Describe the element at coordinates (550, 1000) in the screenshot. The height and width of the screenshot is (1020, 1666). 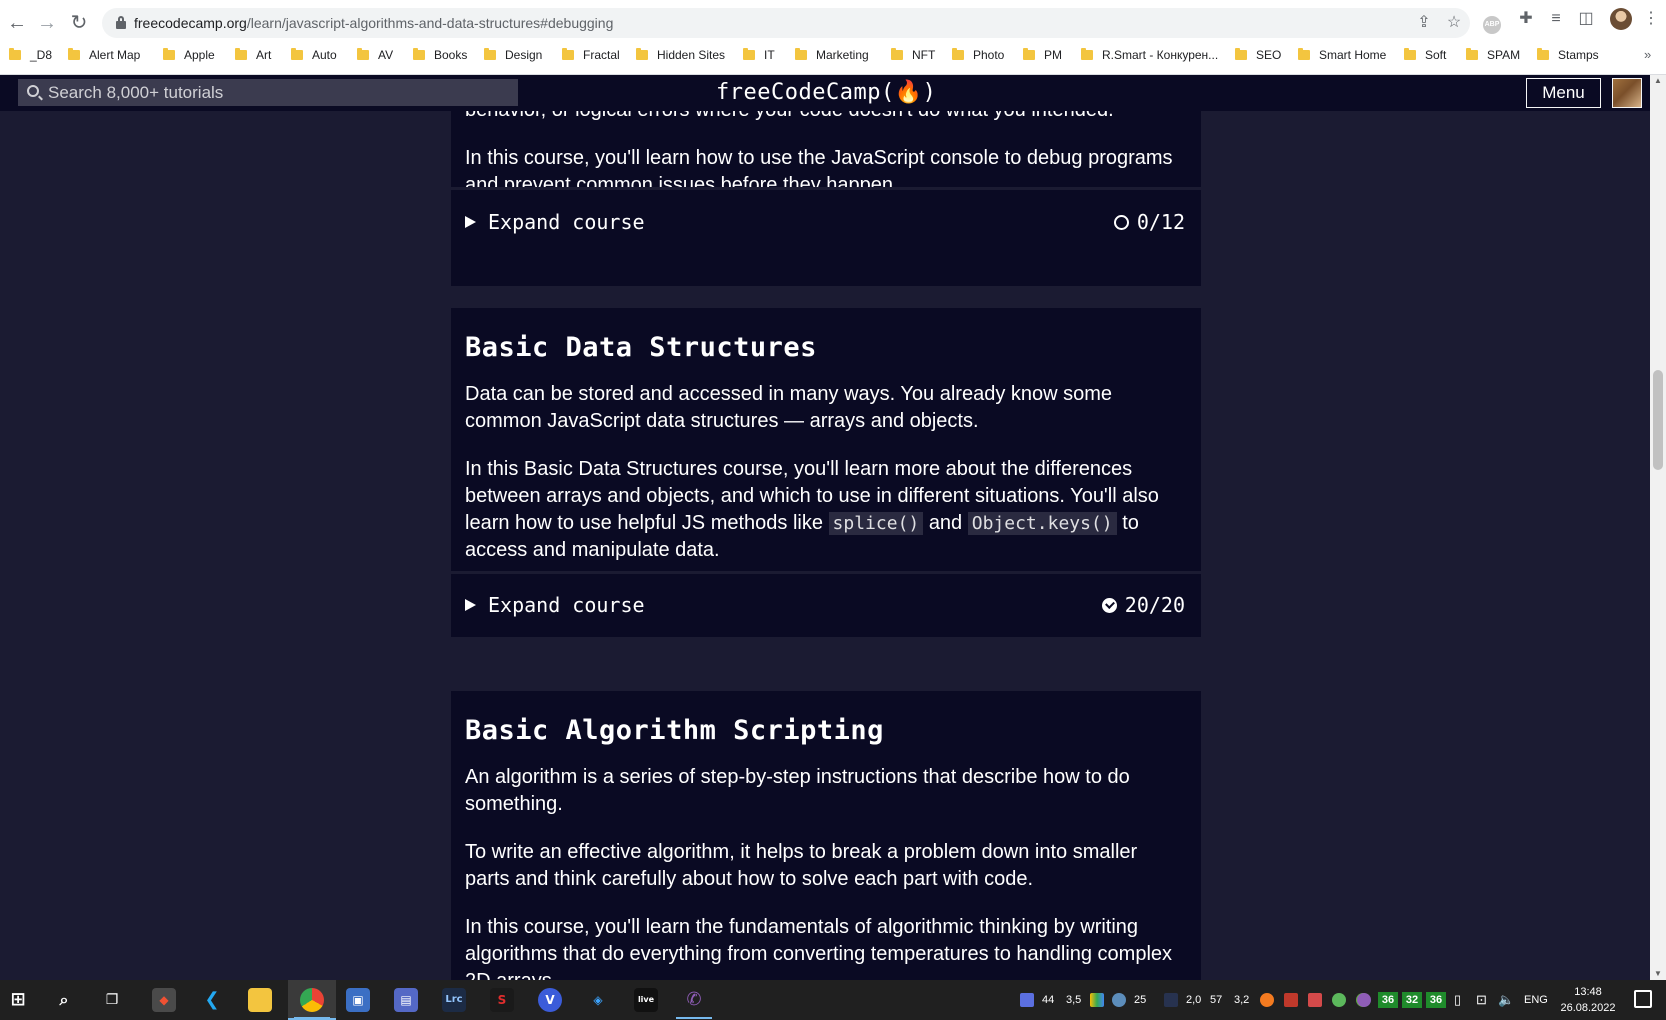
I see `v-app-icon: V` at that location.